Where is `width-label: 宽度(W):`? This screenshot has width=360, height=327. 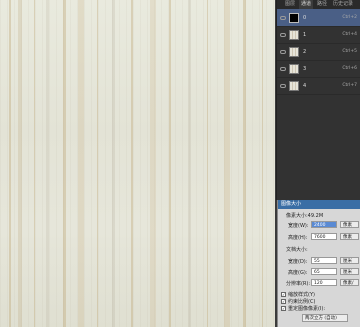 width-label: 宽度(W): is located at coordinates (298, 226).